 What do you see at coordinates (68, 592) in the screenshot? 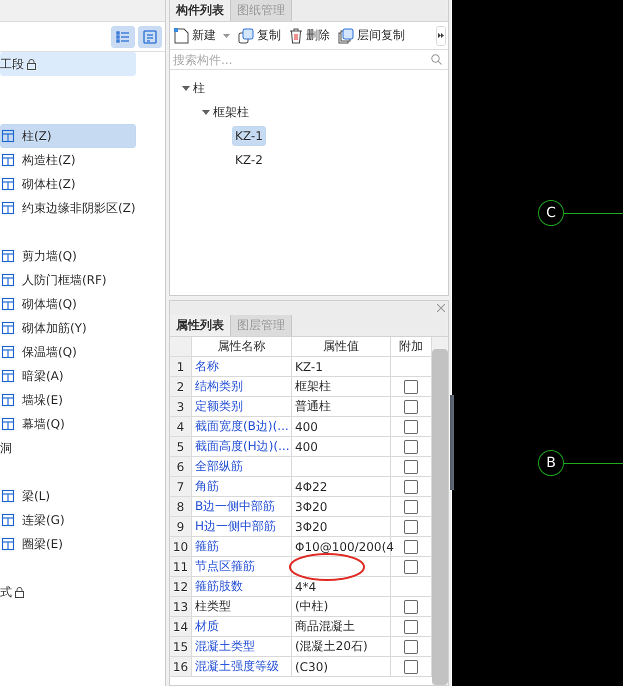
I see `category-row: 式` at bounding box center [68, 592].